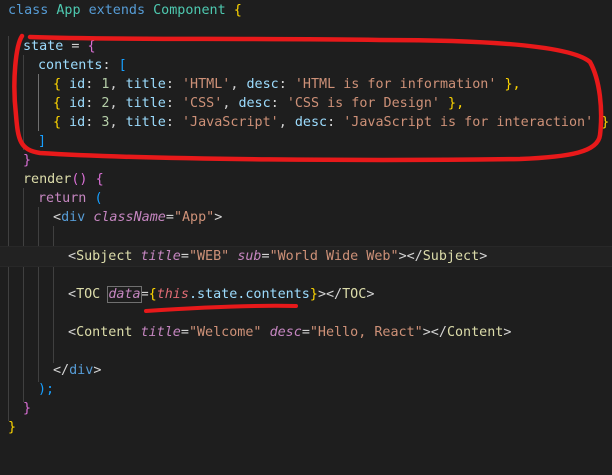 The height and width of the screenshot is (475, 612). I want to click on sub-value: "World Wide Web", so click(334, 256).